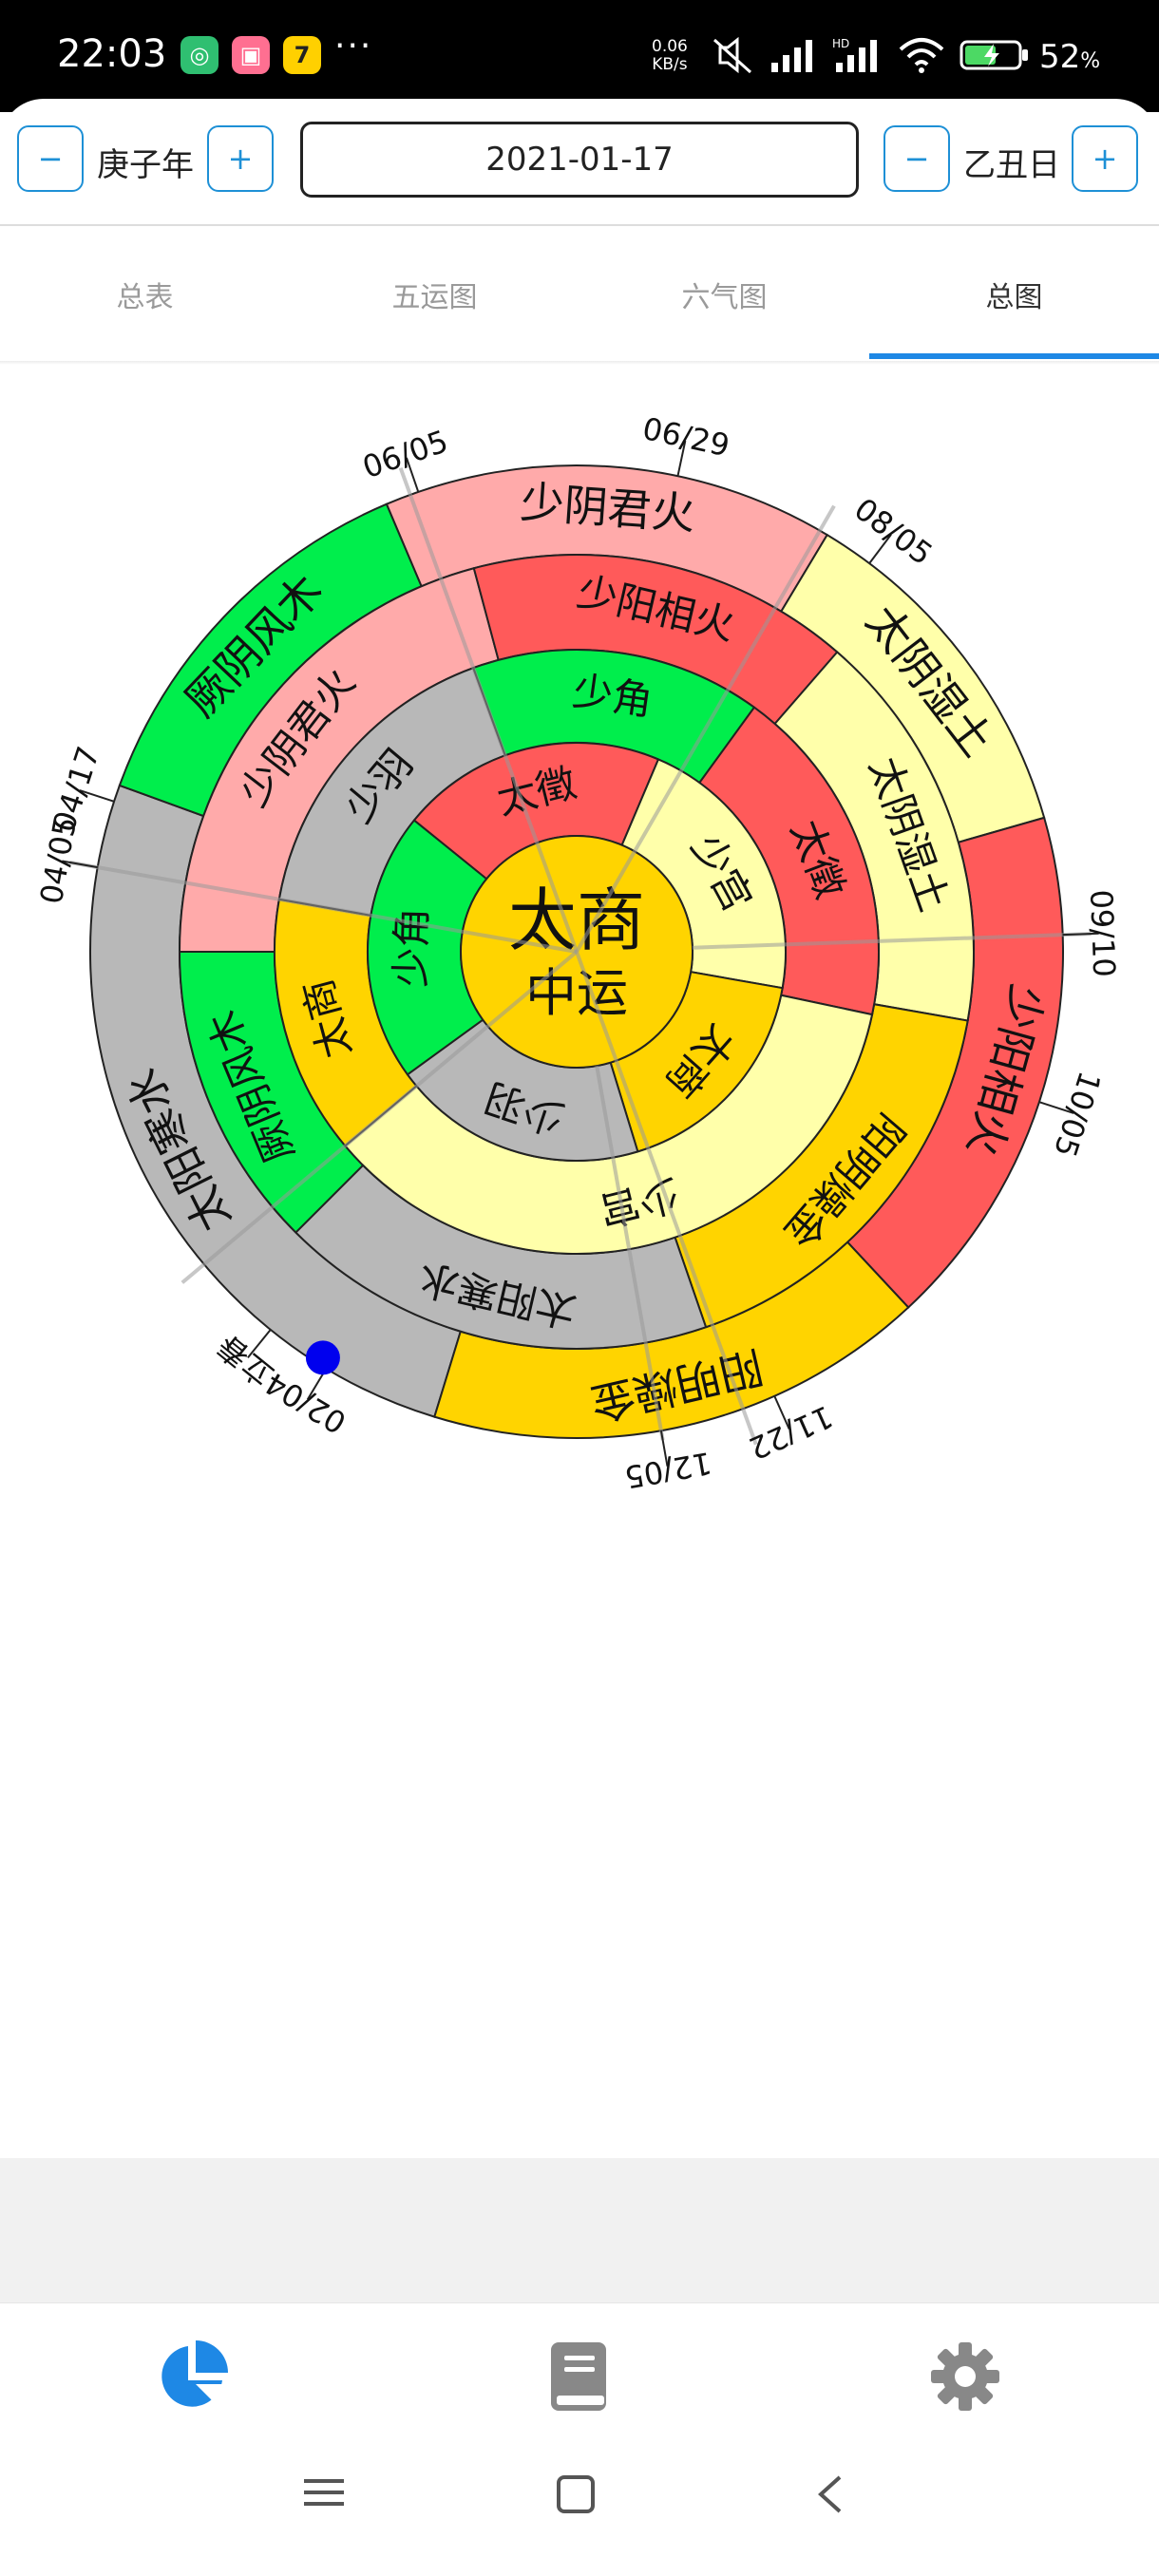  I want to click on network-speed: 0.06 KB/s, so click(670, 56).